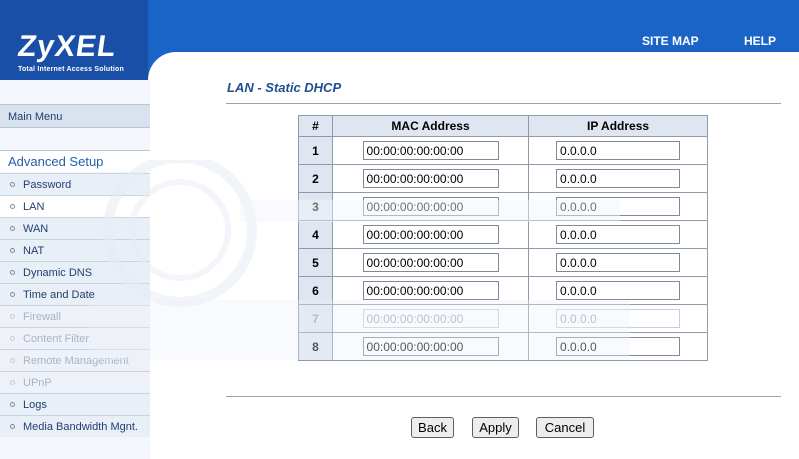 The image size is (799, 459). What do you see at coordinates (75, 161) in the screenshot?
I see `sidebar-section-advanced-setup: Advanced Setup` at bounding box center [75, 161].